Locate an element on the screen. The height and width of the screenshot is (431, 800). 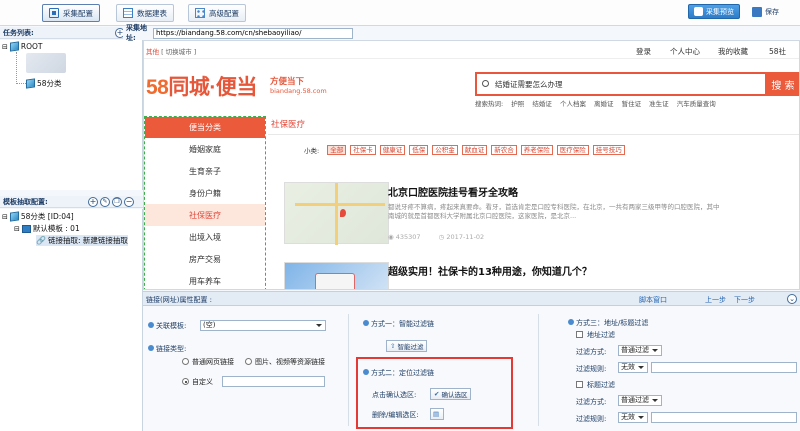
confirm-selection-button: ✔ 确认选区 is located at coordinates (451, 394).